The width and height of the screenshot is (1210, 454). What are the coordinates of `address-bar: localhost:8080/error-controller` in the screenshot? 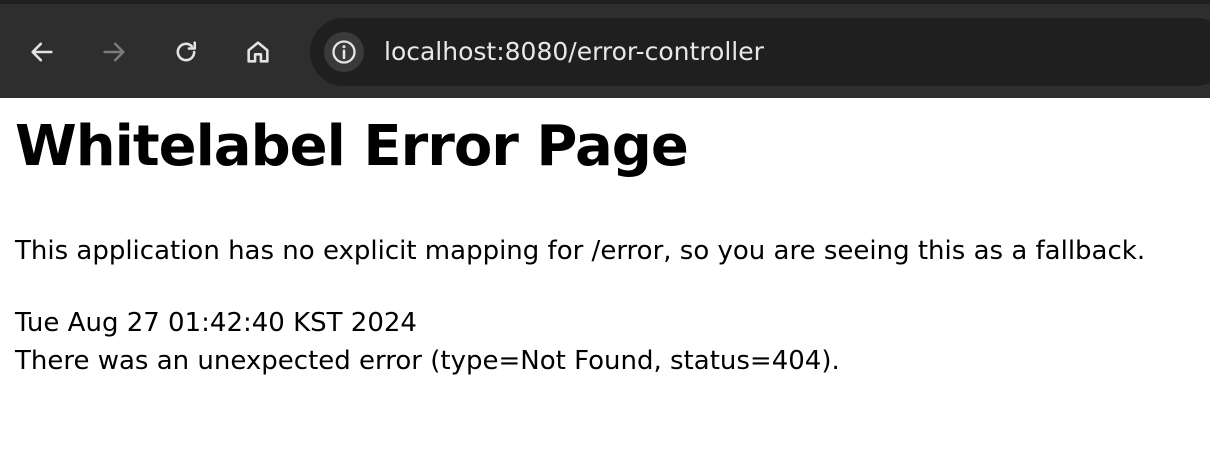 It's located at (760, 52).